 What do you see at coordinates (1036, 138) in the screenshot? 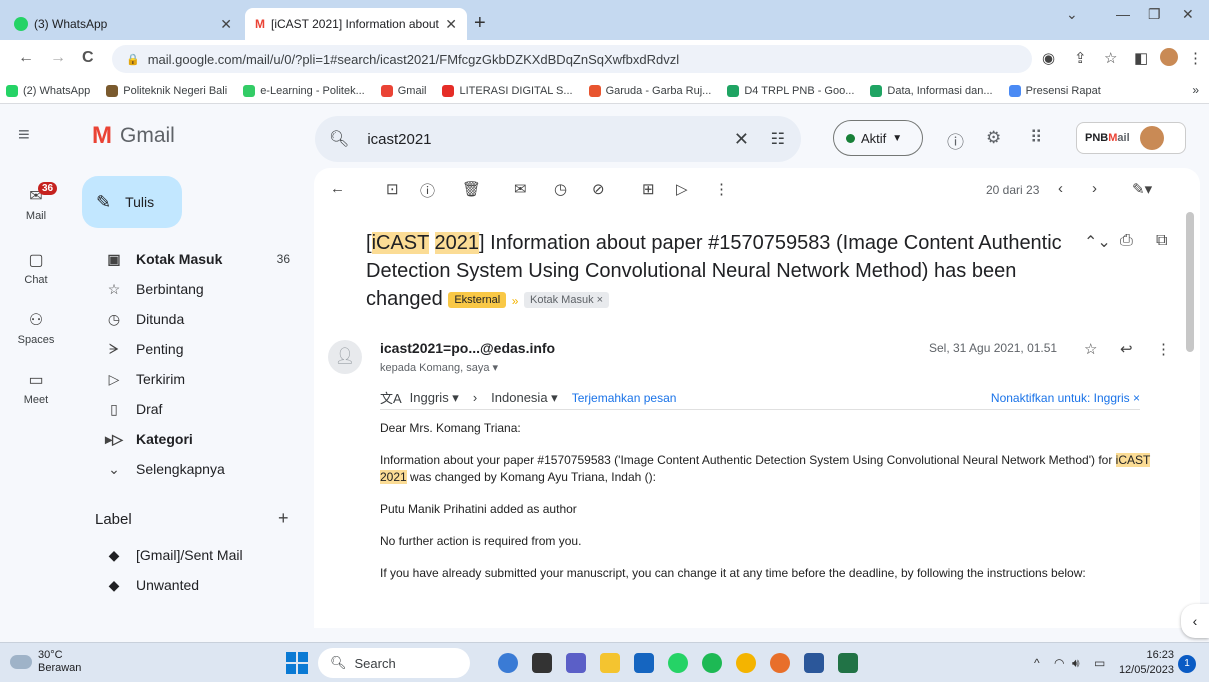
I see `apps-grid-icon: ⠿` at bounding box center [1036, 138].